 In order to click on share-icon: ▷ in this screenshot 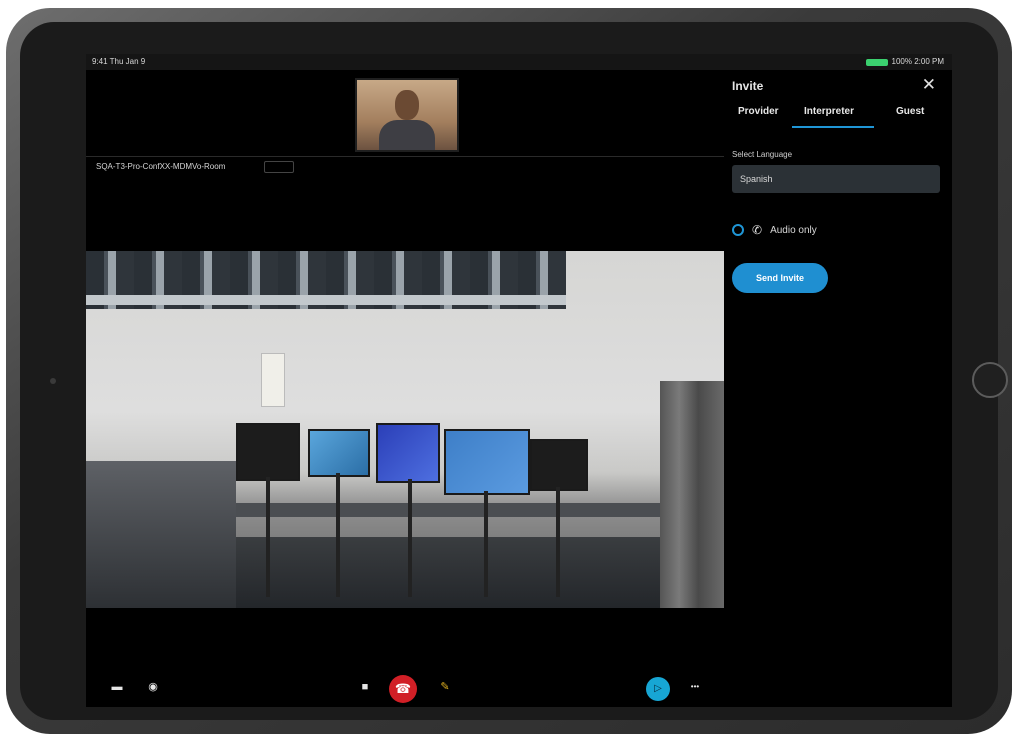, I will do `click(658, 688)`.